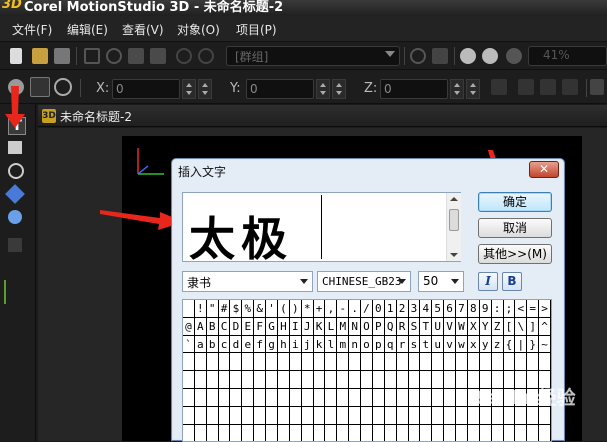 This screenshot has width=607, height=442. Describe the element at coordinates (497, 309) in the screenshot. I see `char-cell: :` at that location.